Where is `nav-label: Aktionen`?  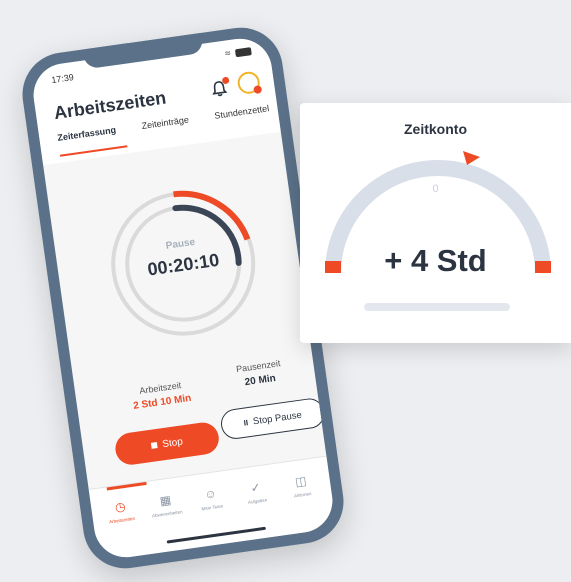 nav-label: Aktionen is located at coordinates (302, 495).